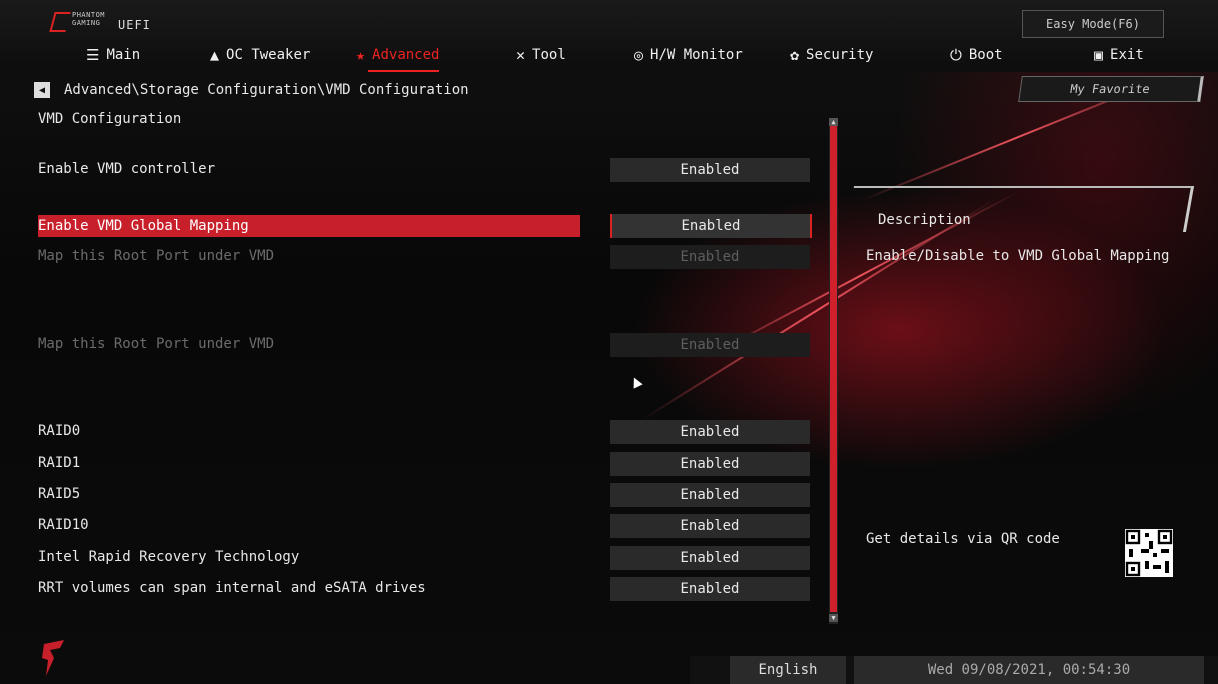 This screenshot has height=684, width=1218. Describe the element at coordinates (1127, 55) in the screenshot. I see `tab-label: Exit` at that location.